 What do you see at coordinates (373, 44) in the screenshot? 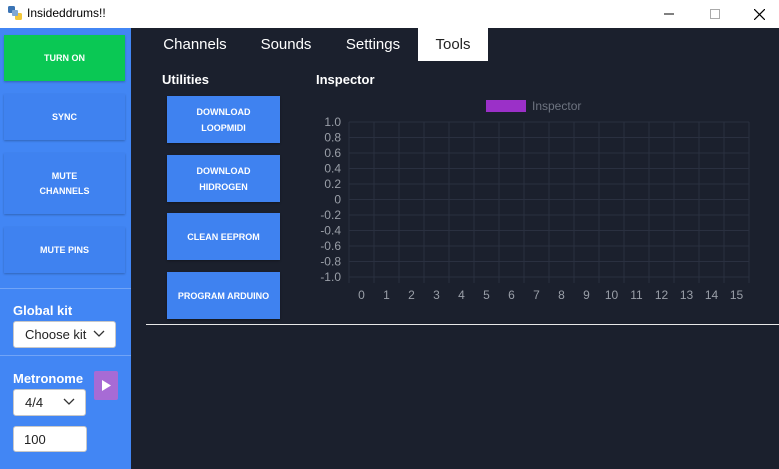
I see `tab-settings: Settings` at bounding box center [373, 44].